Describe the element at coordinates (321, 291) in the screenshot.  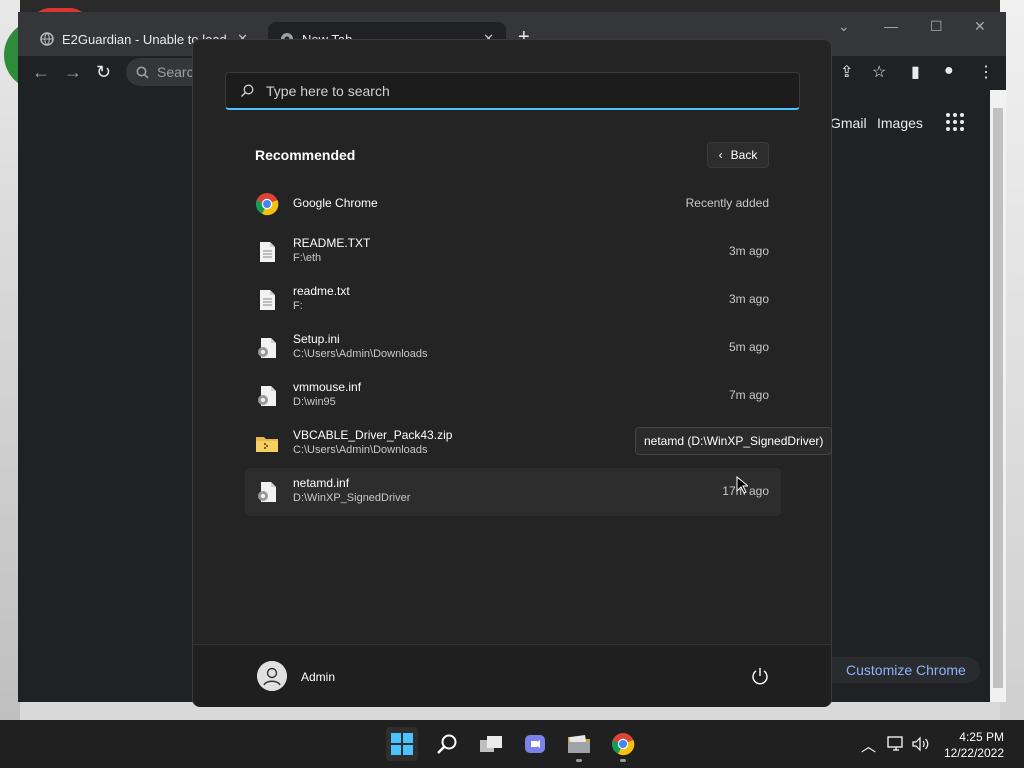
I see `item-name: readme.txt` at that location.